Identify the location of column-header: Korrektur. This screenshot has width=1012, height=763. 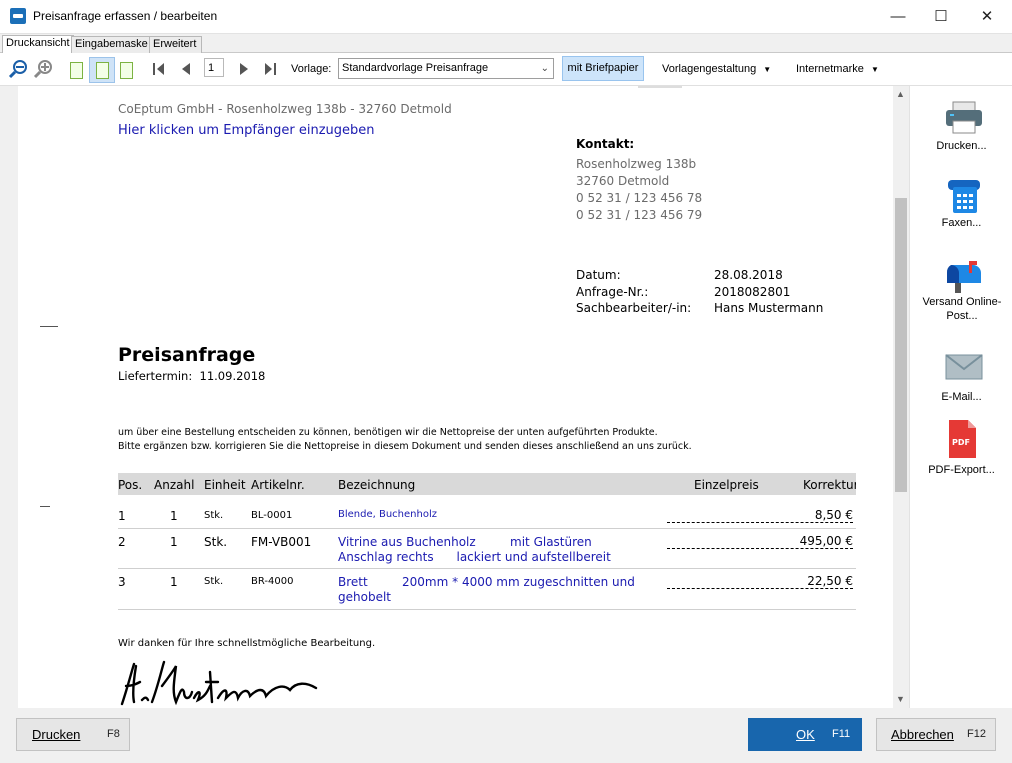
(829, 485).